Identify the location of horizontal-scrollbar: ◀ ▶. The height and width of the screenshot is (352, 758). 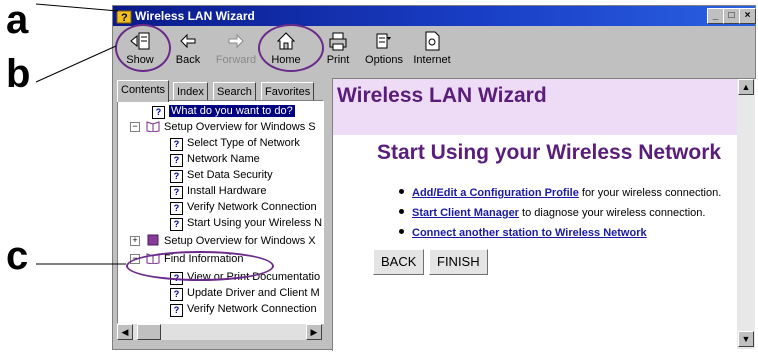
(219, 332).